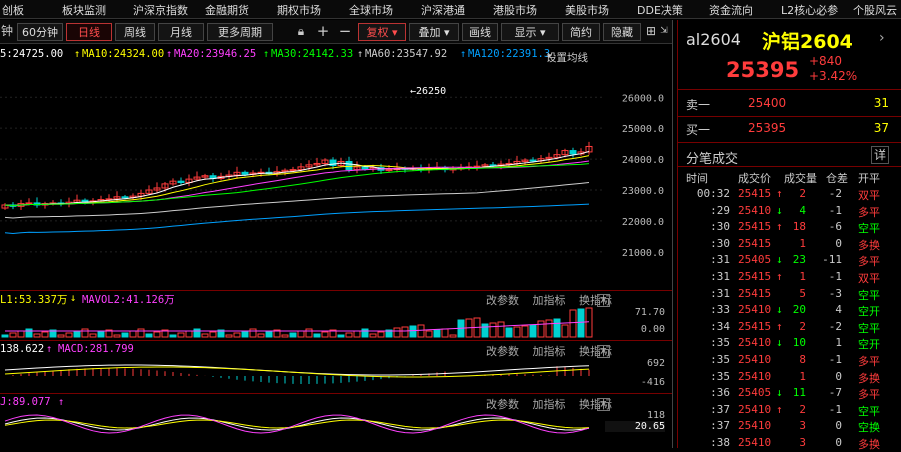 This screenshot has height=452, width=901. Describe the element at coordinates (581, 32) in the screenshot. I see `simple-mode-button: 简约` at that location.